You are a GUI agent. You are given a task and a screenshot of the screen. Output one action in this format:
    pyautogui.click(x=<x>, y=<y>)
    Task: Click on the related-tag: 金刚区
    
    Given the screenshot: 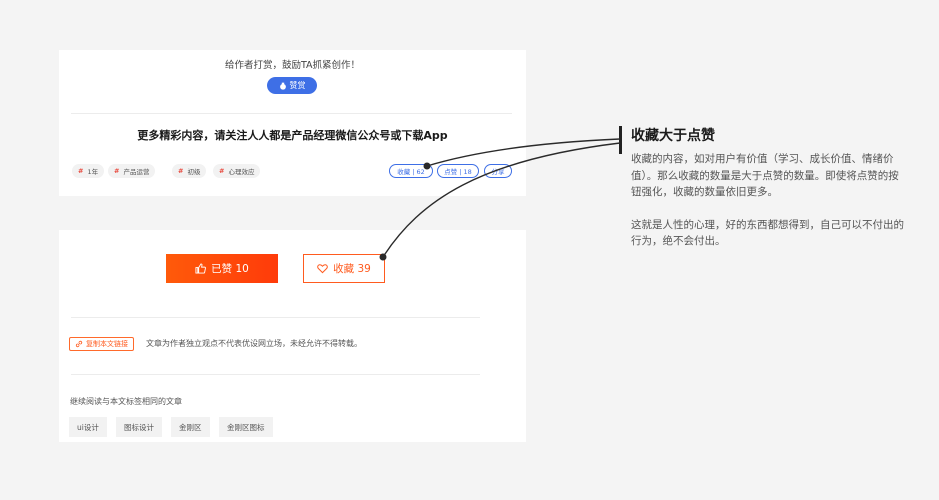 What is the action you would take?
    pyautogui.click(x=190, y=427)
    